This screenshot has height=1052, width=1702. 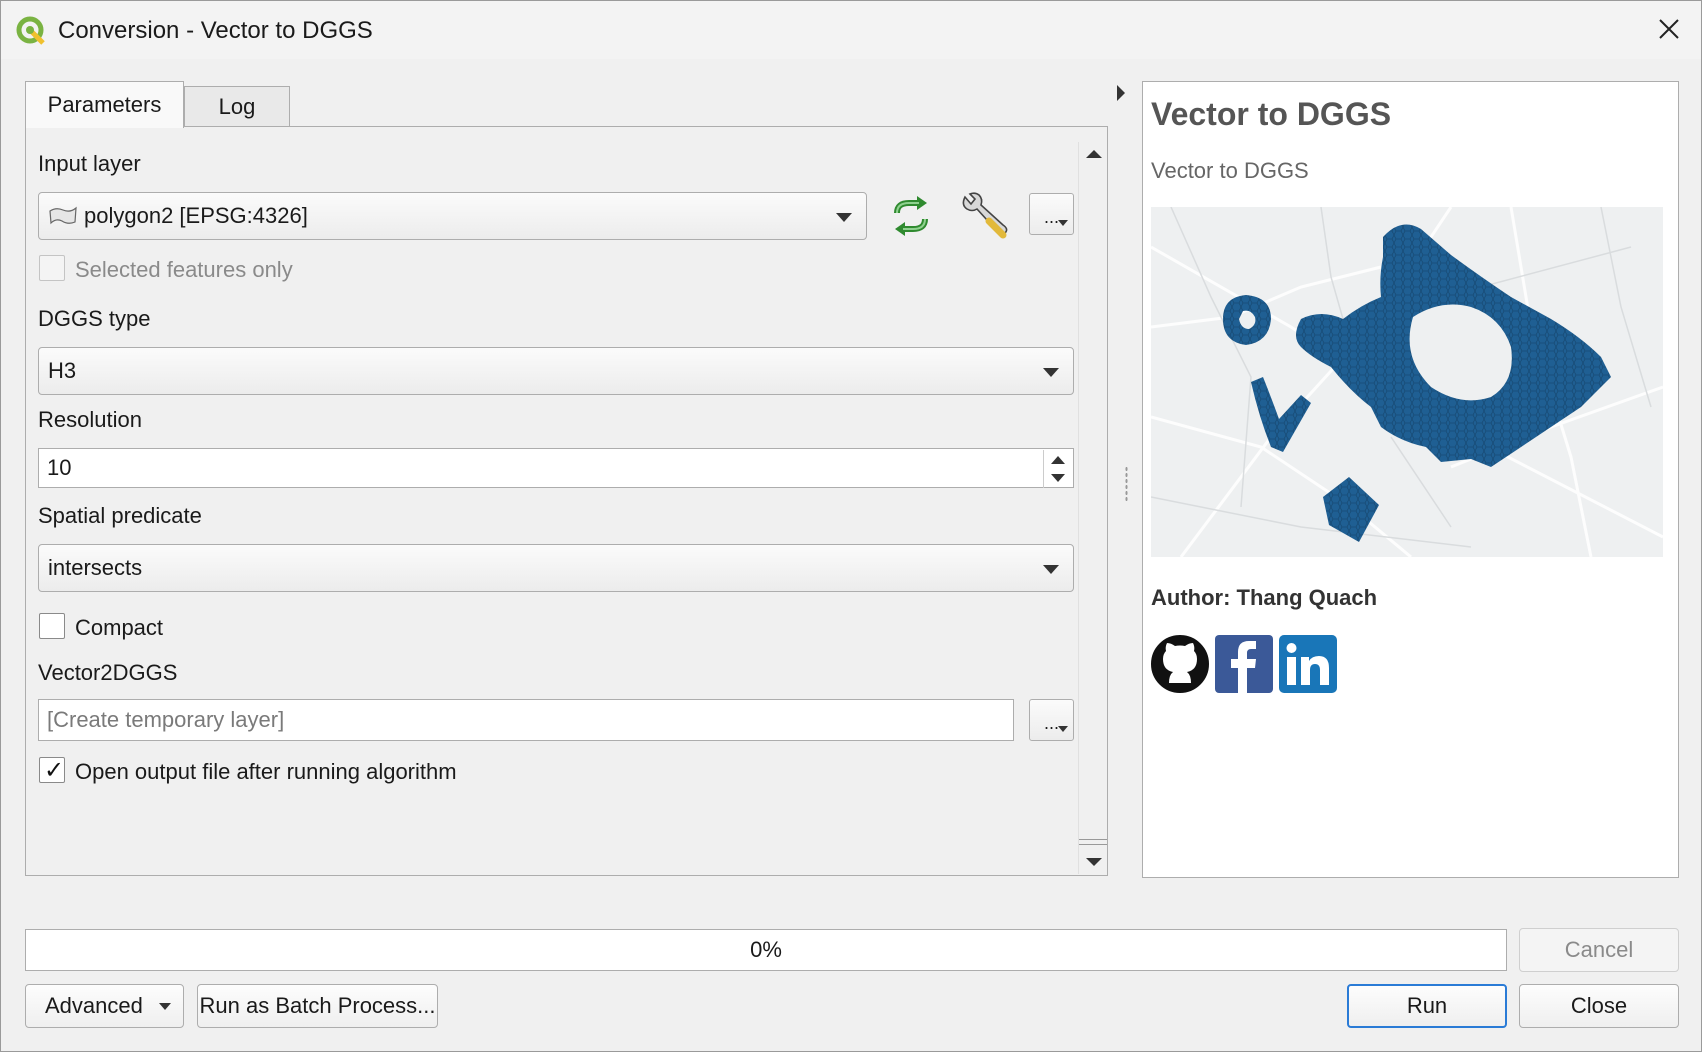 I want to click on compact-label: Compact, so click(x=119, y=627).